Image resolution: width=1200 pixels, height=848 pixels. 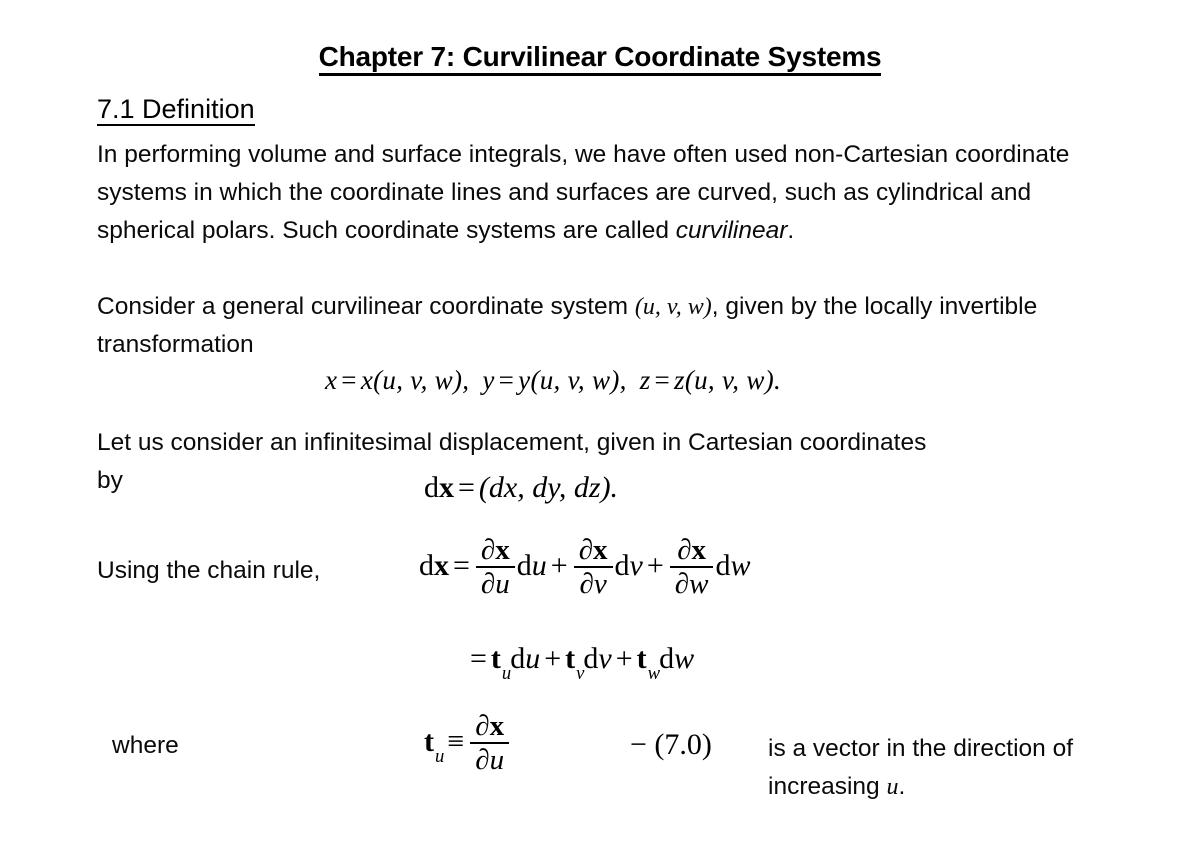 I want to click on transformation-z-rhs: z(u, v, w)., so click(x=728, y=380).